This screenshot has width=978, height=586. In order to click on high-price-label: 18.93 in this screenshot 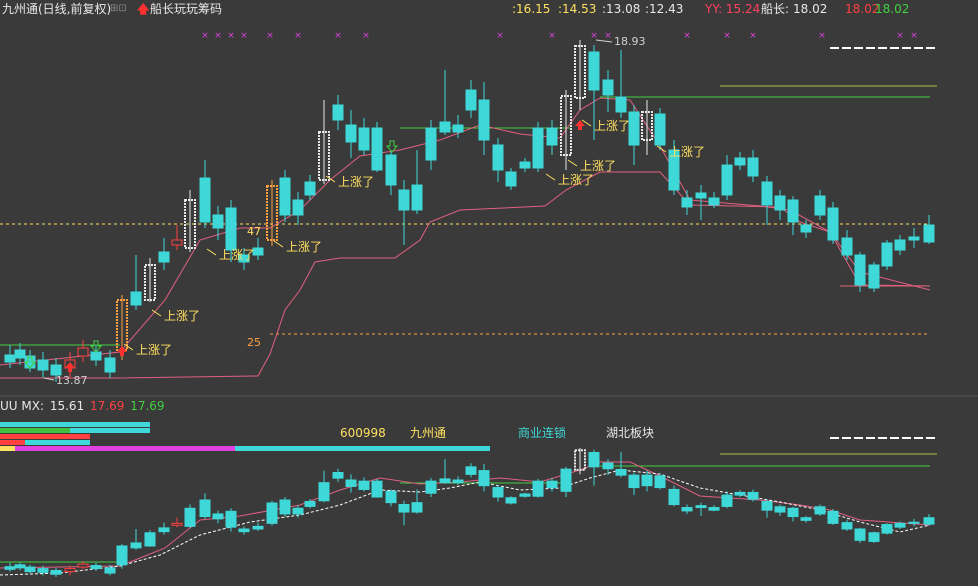, I will do `click(630, 41)`.